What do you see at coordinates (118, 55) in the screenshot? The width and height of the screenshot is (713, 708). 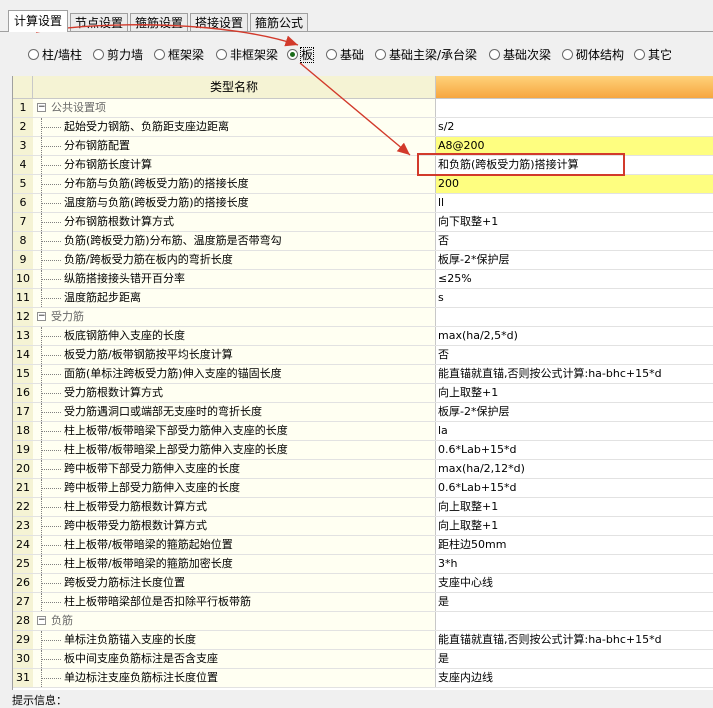 I see `radio-shear-wall: 剪力墙` at bounding box center [118, 55].